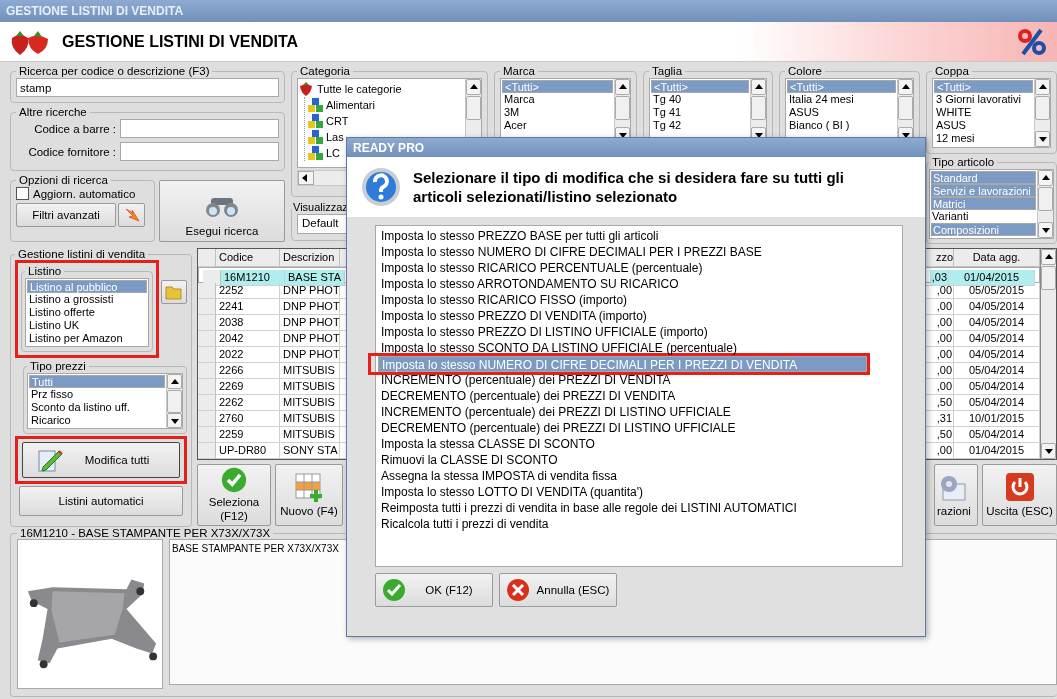 This screenshot has width=1057, height=699. What do you see at coordinates (805, 71) in the screenshot?
I see `group-label: Colore` at bounding box center [805, 71].